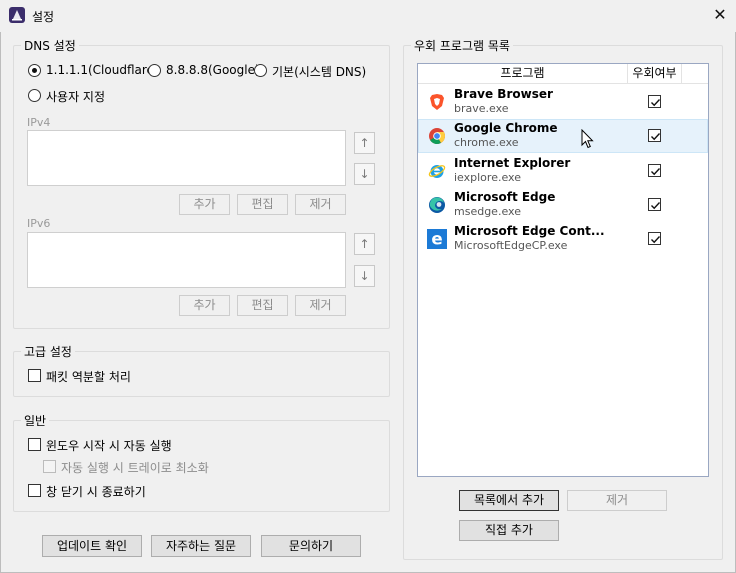  What do you see at coordinates (186, 260) in the screenshot?
I see `ipv6-list` at bounding box center [186, 260].